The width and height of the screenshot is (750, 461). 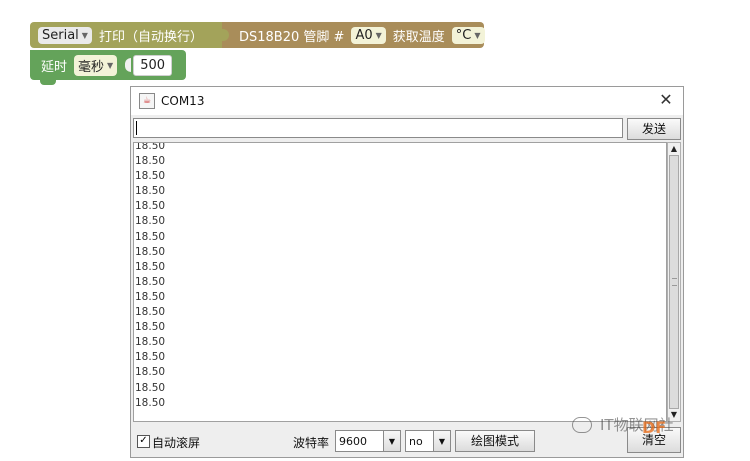 What do you see at coordinates (176, 443) in the screenshot?
I see `autoscroll-label: 自动滚屏` at bounding box center [176, 443].